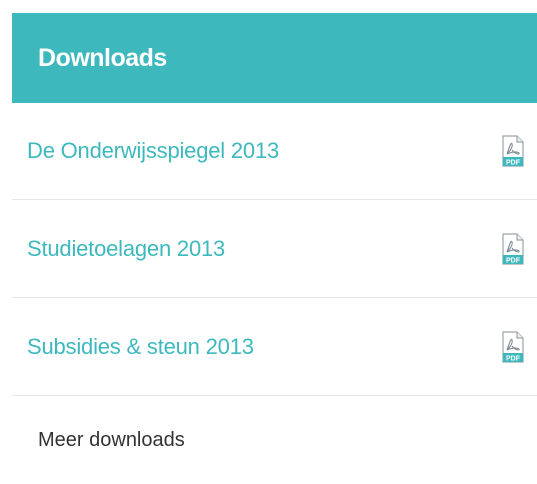 This screenshot has width=537, height=484. I want to click on download-link: De Onderwijsspiegel 2013, so click(153, 151).